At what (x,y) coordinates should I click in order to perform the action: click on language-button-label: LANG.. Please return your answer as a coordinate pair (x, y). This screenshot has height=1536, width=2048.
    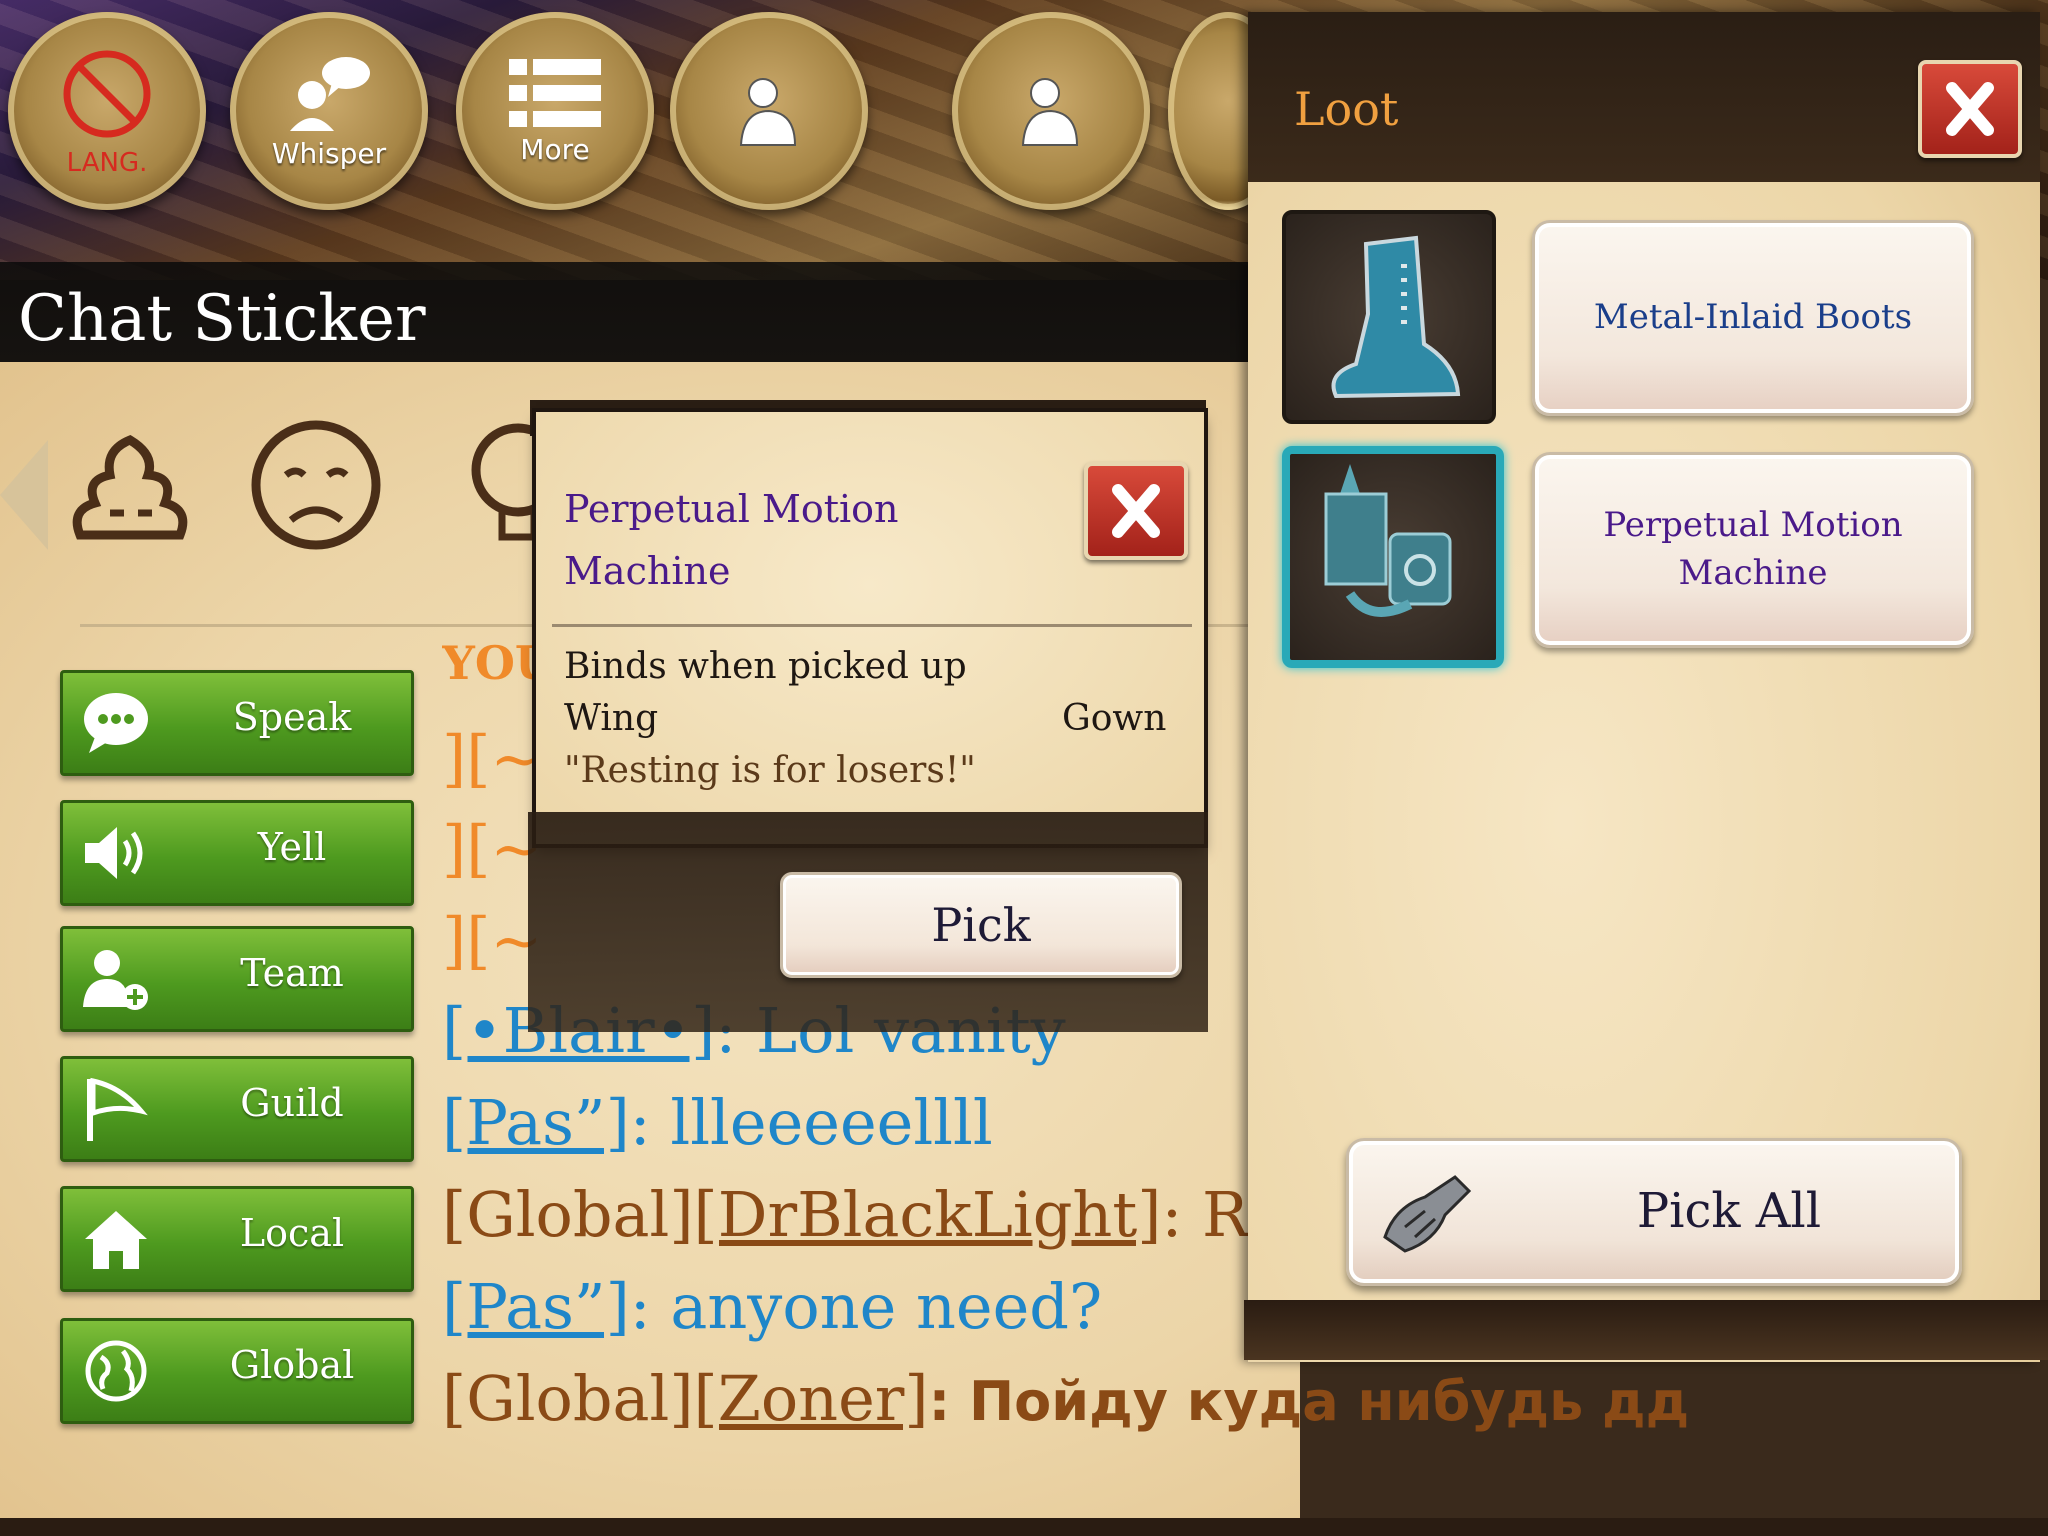
    Looking at the image, I should click on (107, 163).